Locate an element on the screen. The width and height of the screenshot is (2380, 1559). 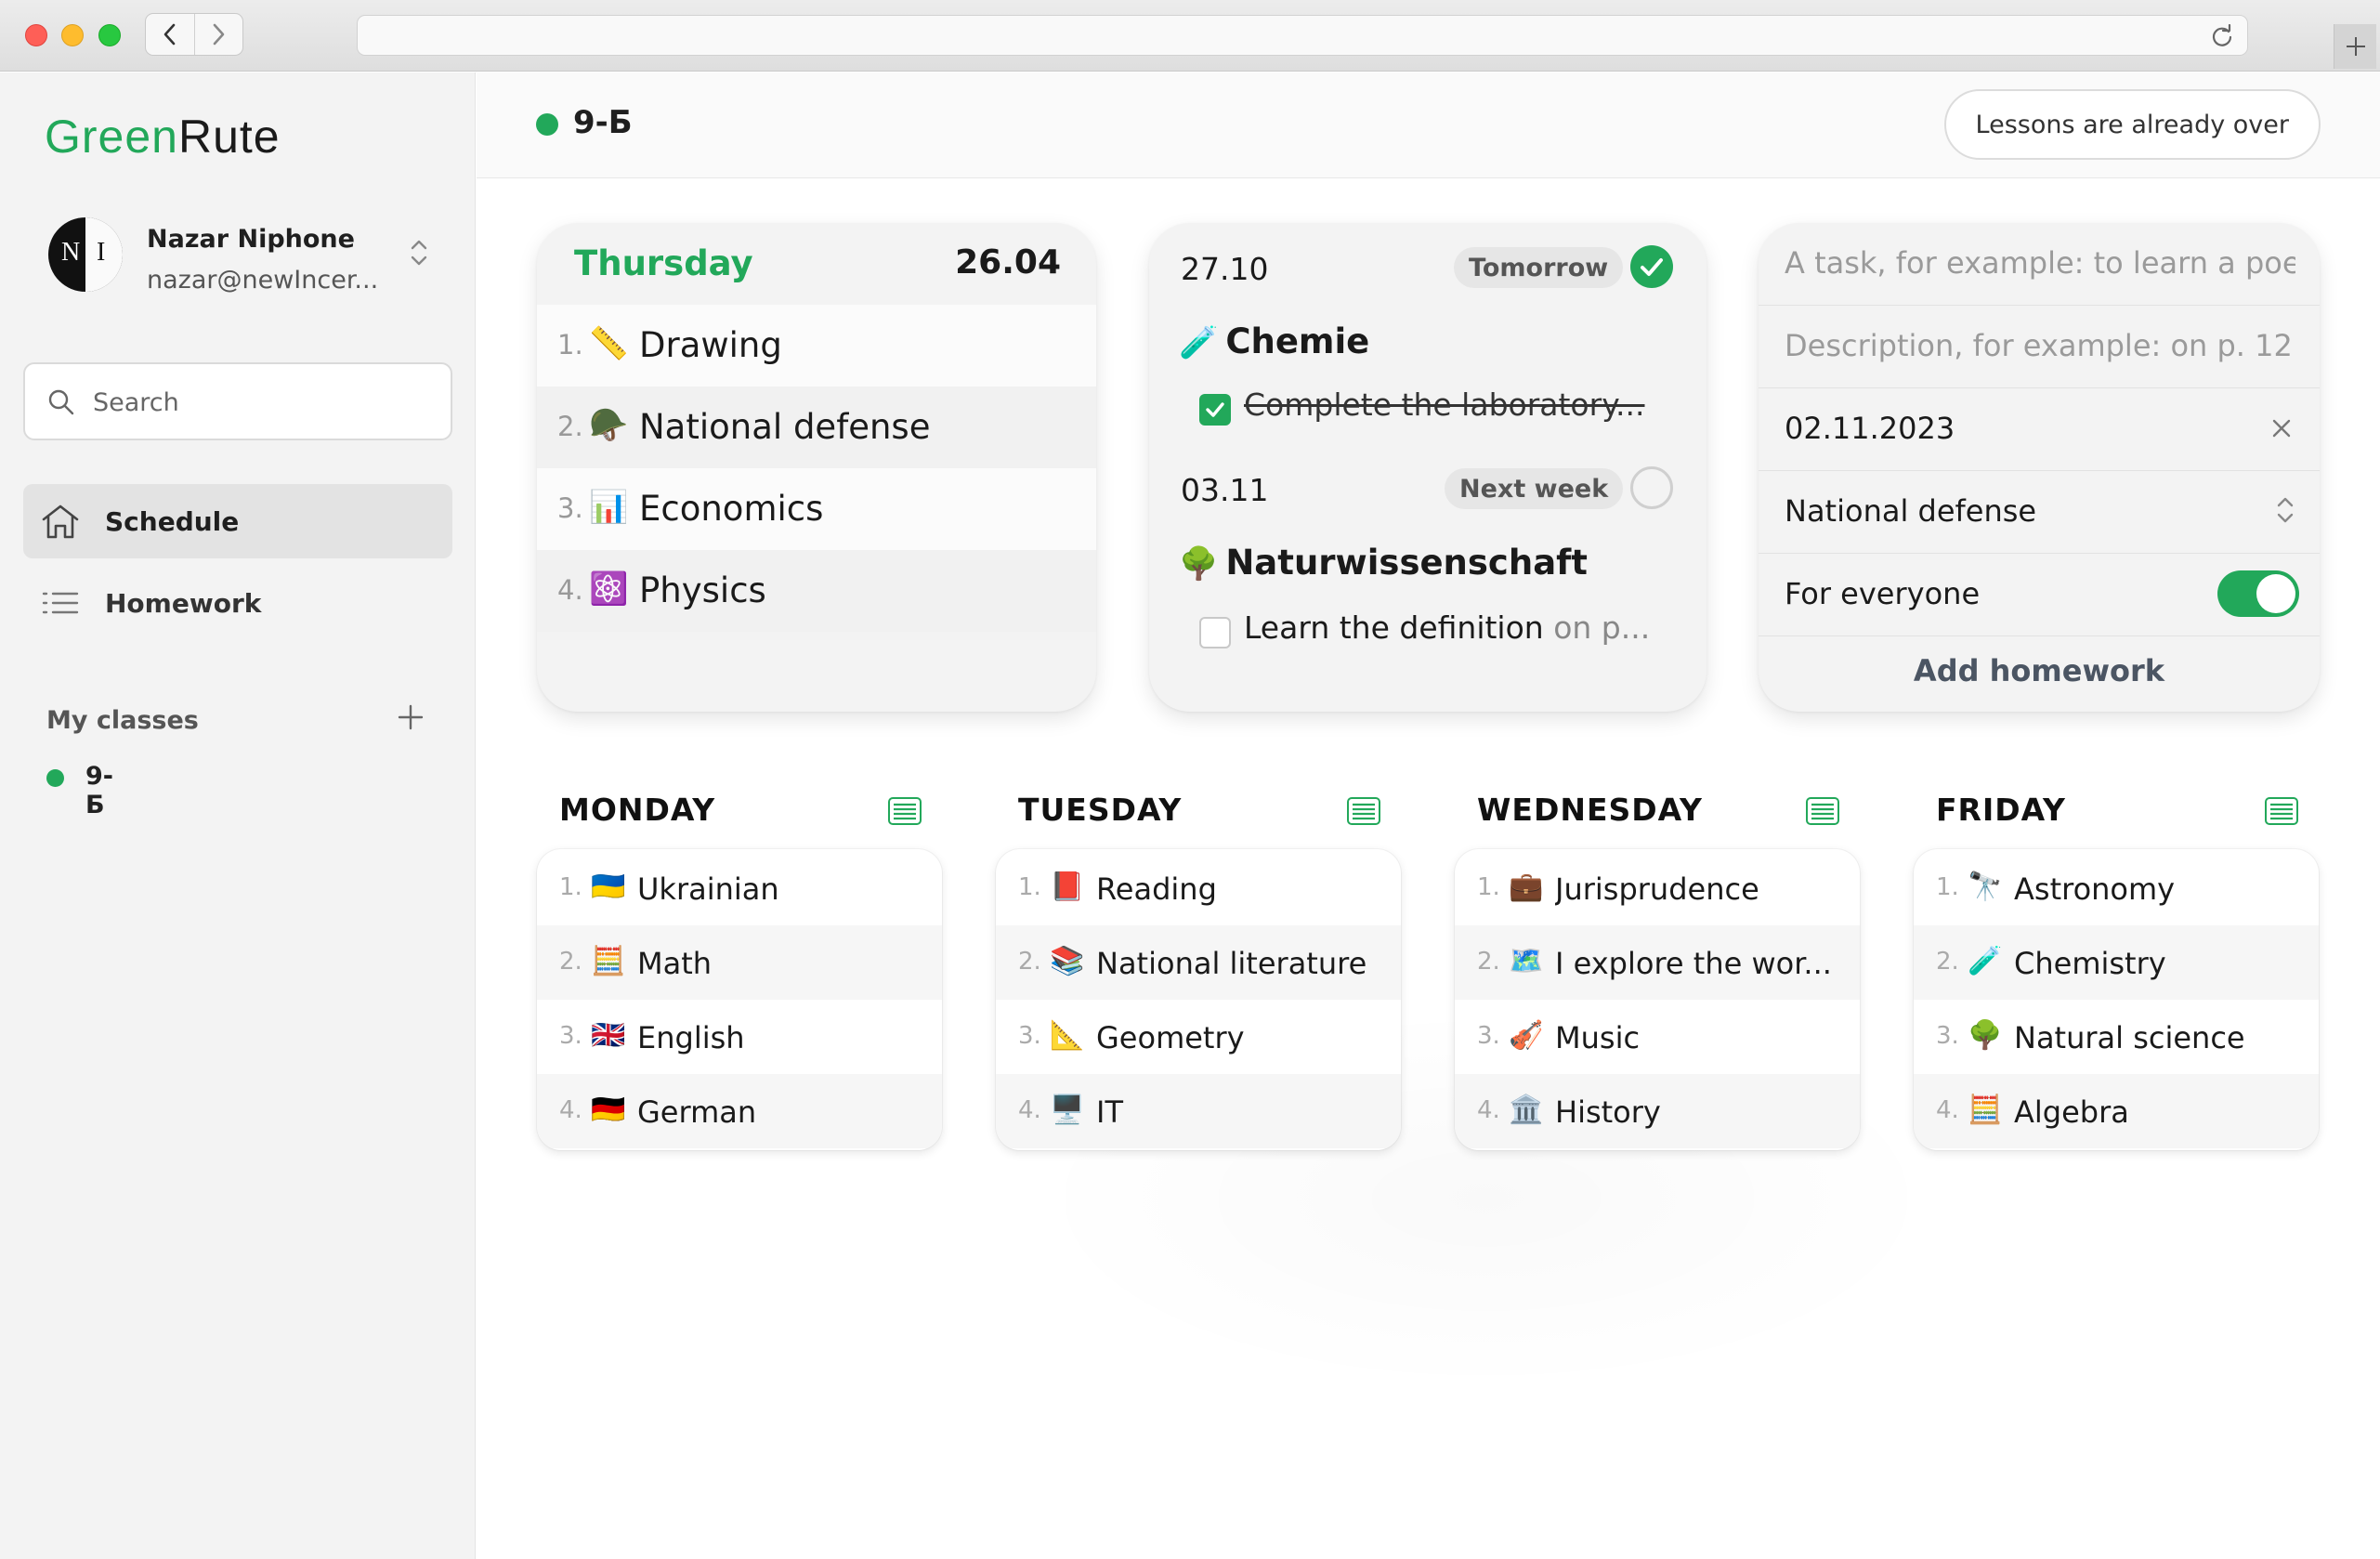
lesson-row: 4. 🇩🇪 German is located at coordinates (739, 1111).